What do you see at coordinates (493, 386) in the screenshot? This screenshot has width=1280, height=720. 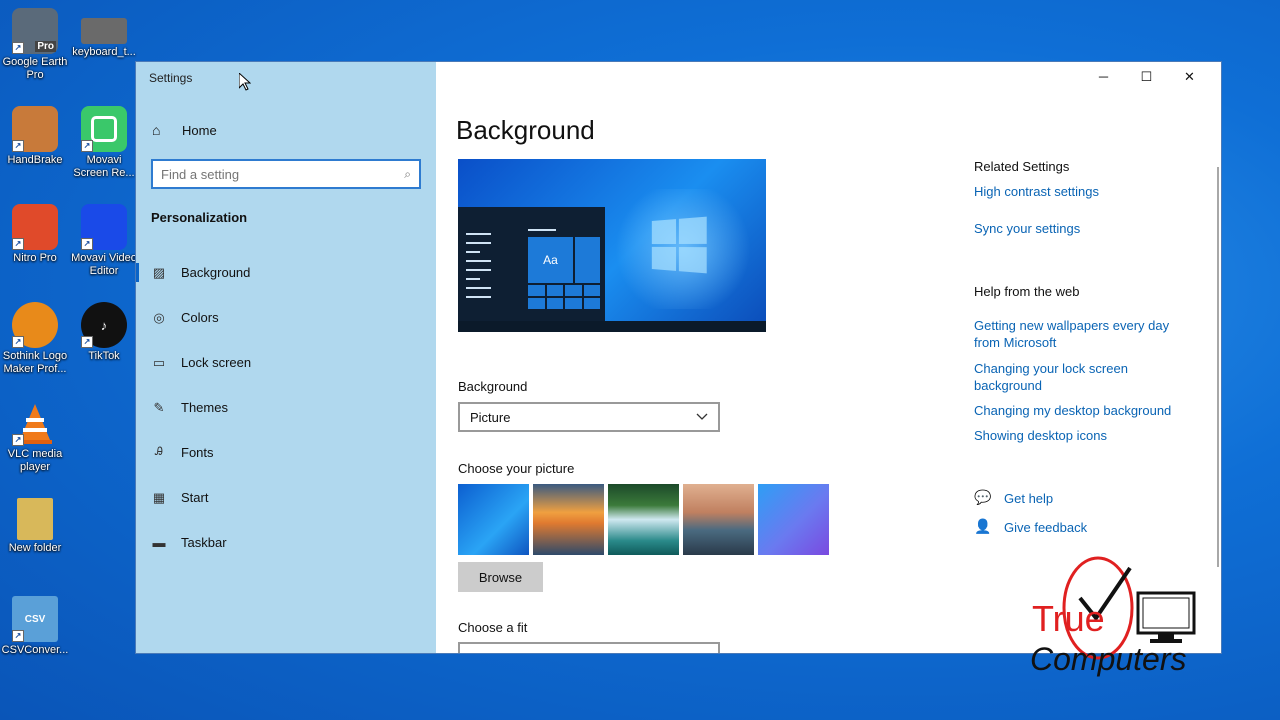 I see `background-label: Background` at bounding box center [493, 386].